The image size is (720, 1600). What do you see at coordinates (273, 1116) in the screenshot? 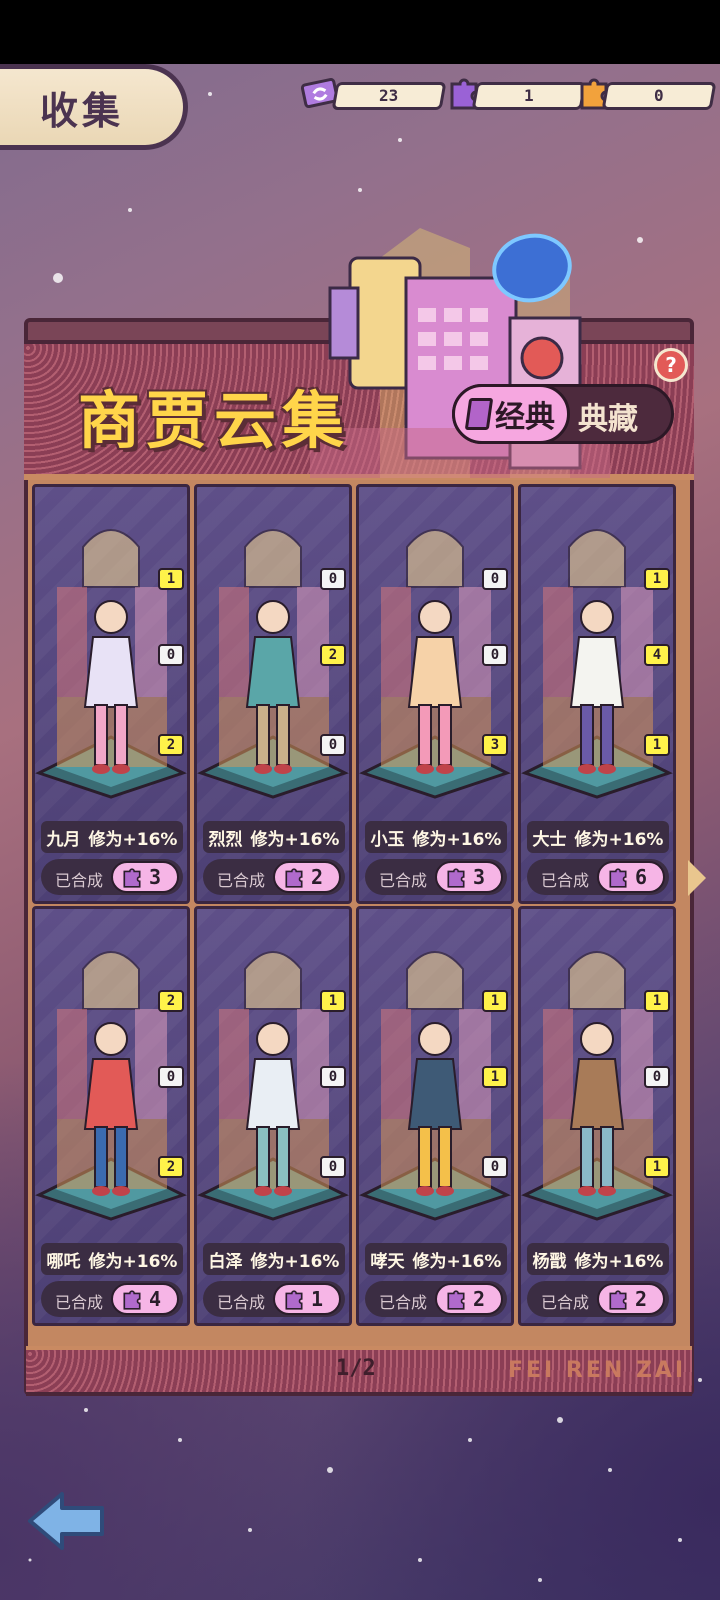
I see `character-card: 白泽 修为+16% 已合成 1` at bounding box center [273, 1116].